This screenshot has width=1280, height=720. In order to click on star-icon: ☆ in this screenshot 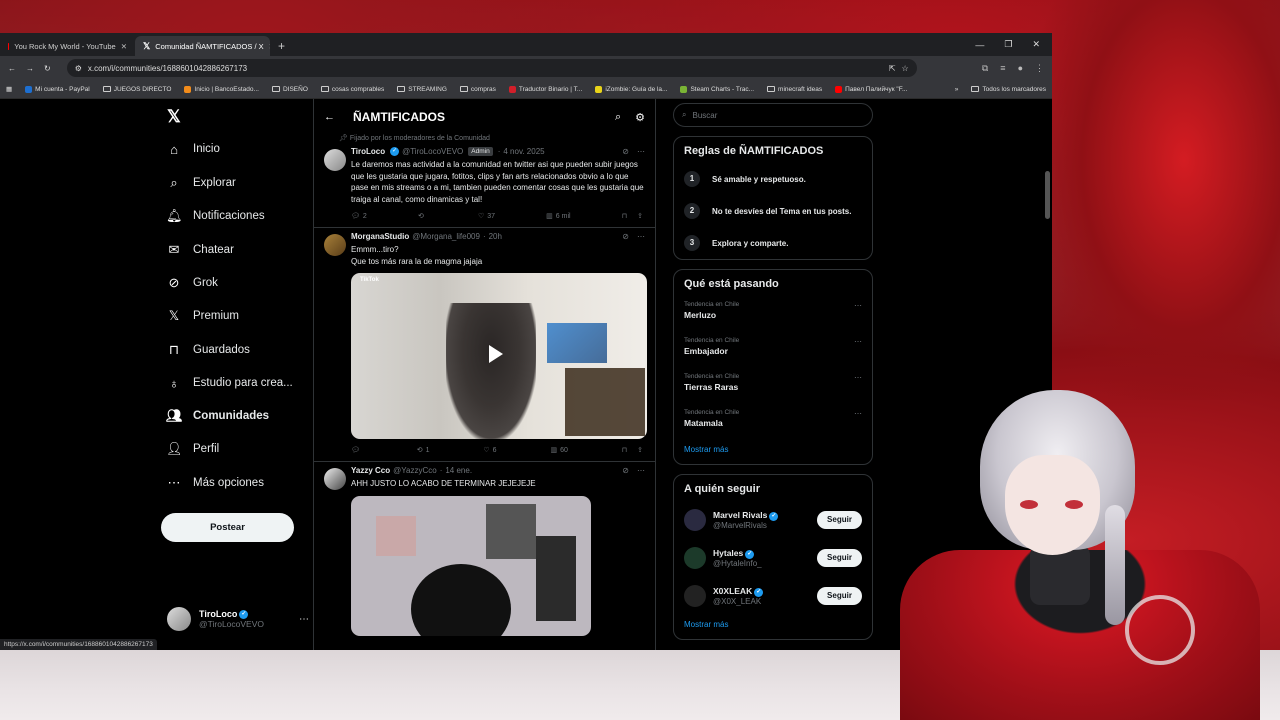, I will do `click(905, 68)`.